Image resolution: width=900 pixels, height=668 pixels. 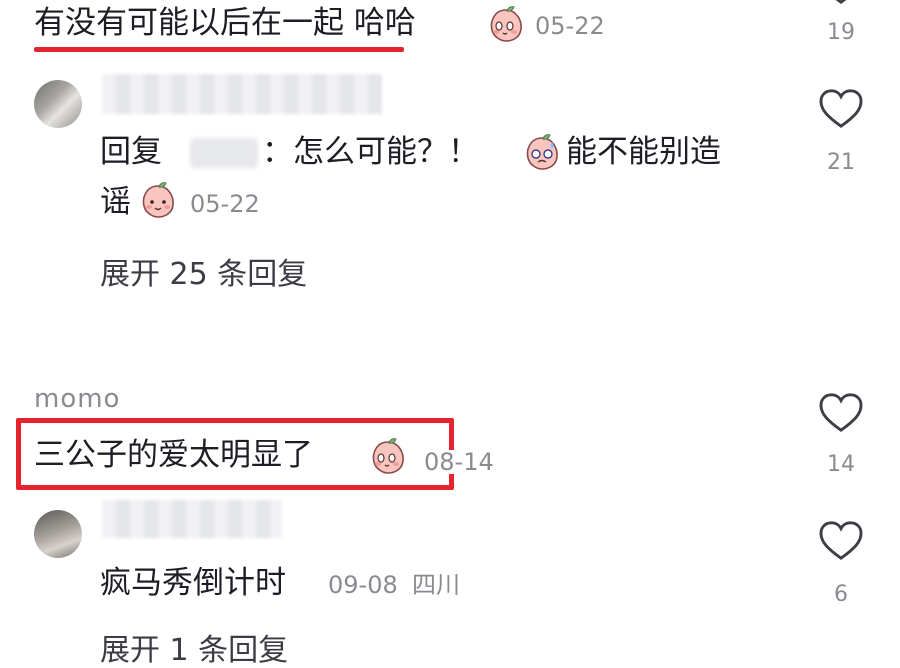 I want to click on comment-4-date: 09-08, so click(x=363, y=585).